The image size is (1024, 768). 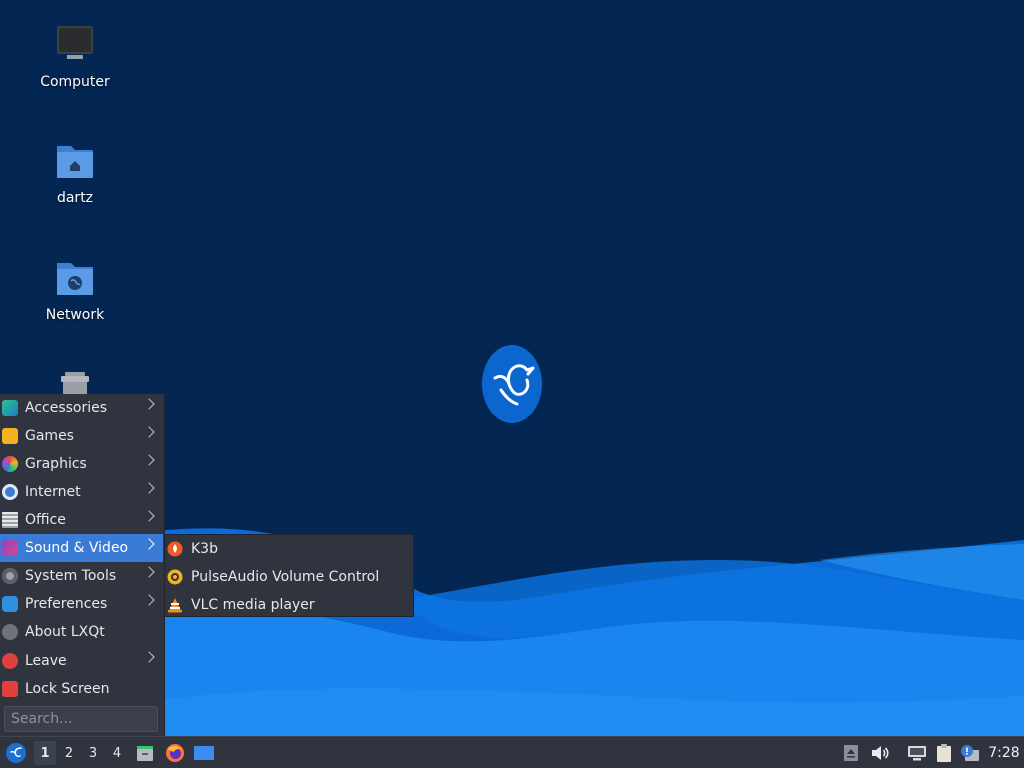 I want to click on update-notifier-tray-button, so click(x=970, y=753).